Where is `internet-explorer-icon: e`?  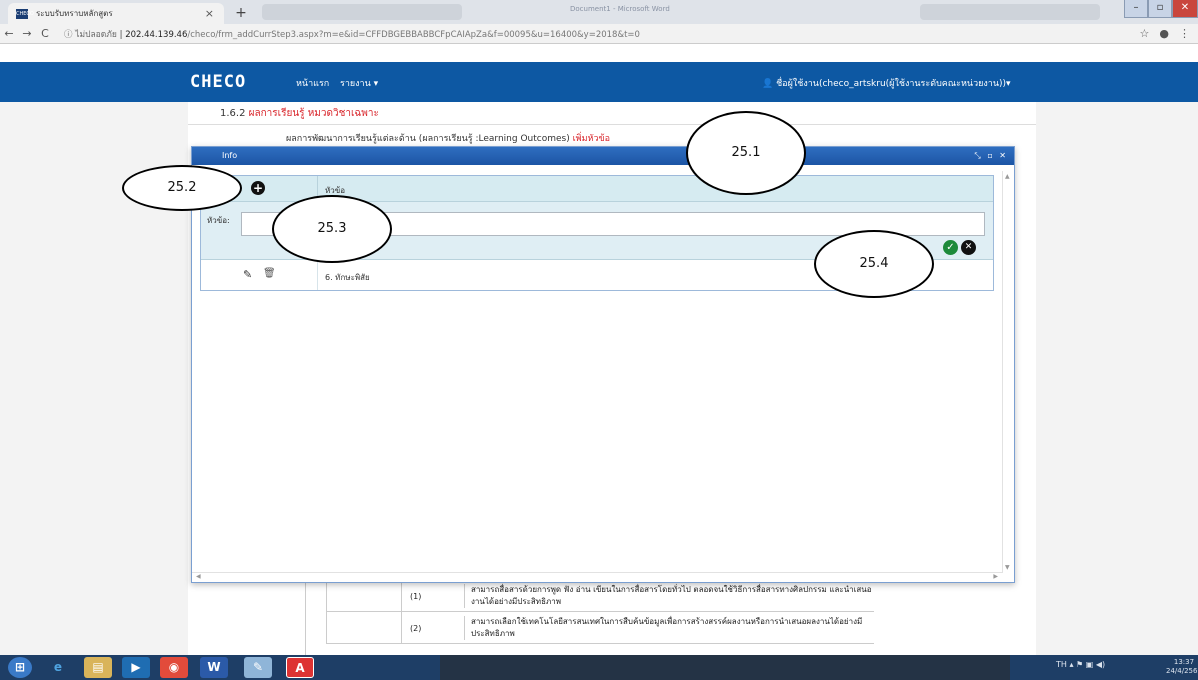 internet-explorer-icon: e is located at coordinates (58, 667).